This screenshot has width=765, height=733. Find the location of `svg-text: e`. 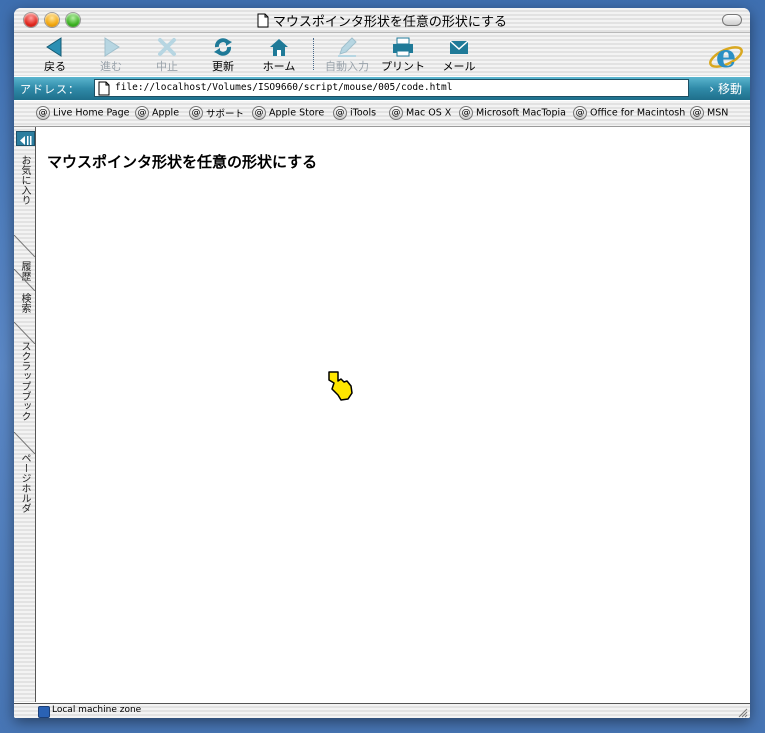

svg-text: e is located at coordinates (726, 56).